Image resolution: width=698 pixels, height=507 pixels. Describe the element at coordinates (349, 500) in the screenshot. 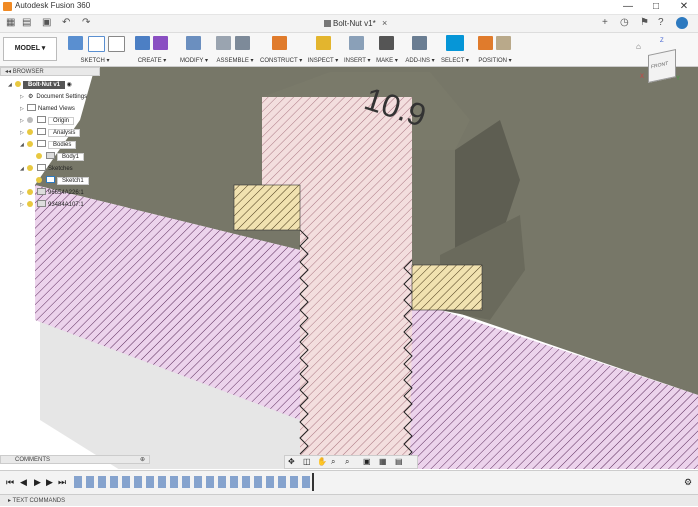

I see `text-commands-bar: ▸ TEXT COMMANDS` at that location.